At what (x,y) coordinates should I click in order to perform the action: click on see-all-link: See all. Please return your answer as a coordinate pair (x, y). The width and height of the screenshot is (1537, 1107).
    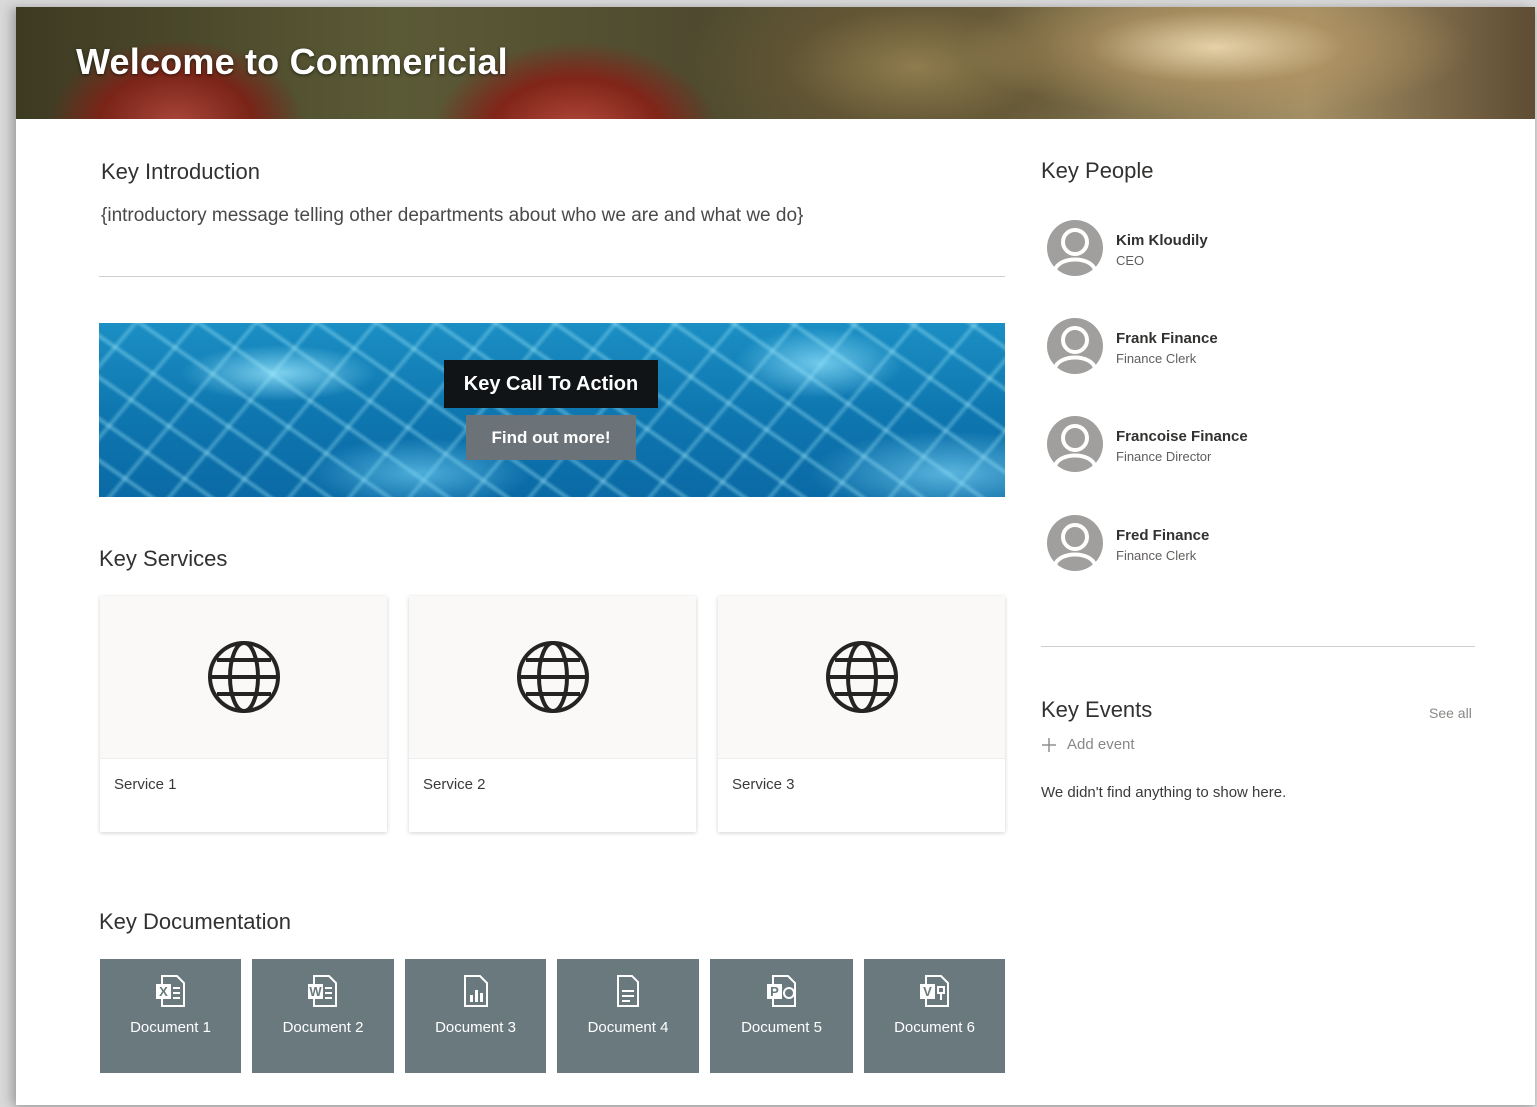
    Looking at the image, I should click on (1450, 713).